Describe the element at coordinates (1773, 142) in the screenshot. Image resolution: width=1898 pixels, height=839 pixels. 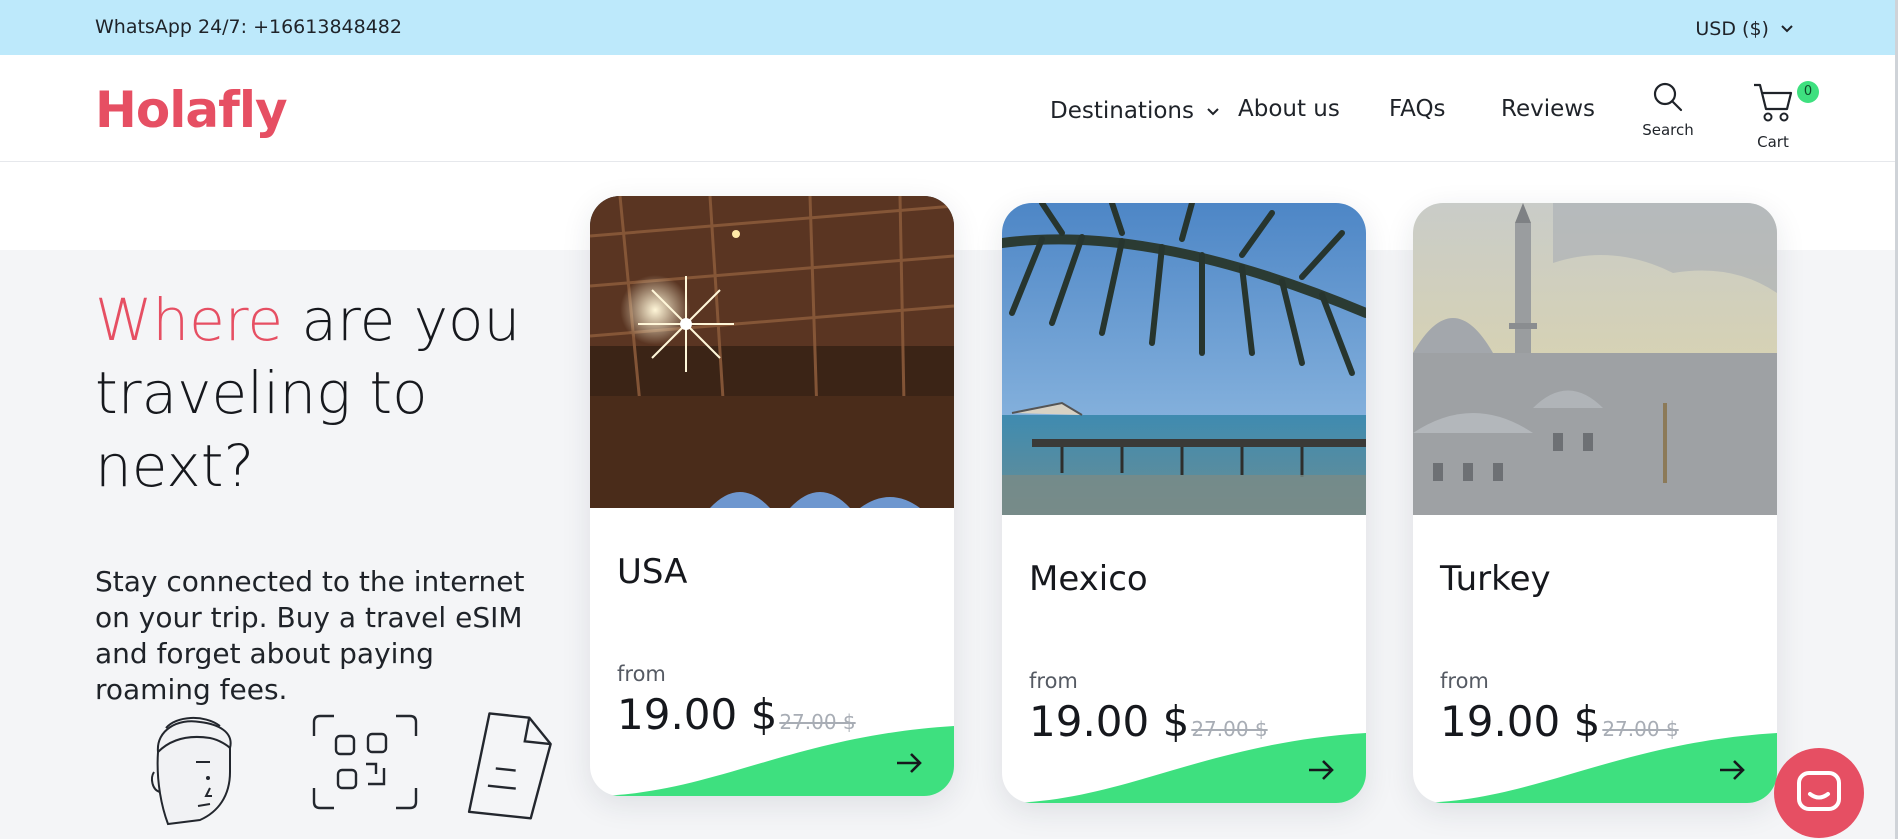
I see `cart-label: Cart` at that location.